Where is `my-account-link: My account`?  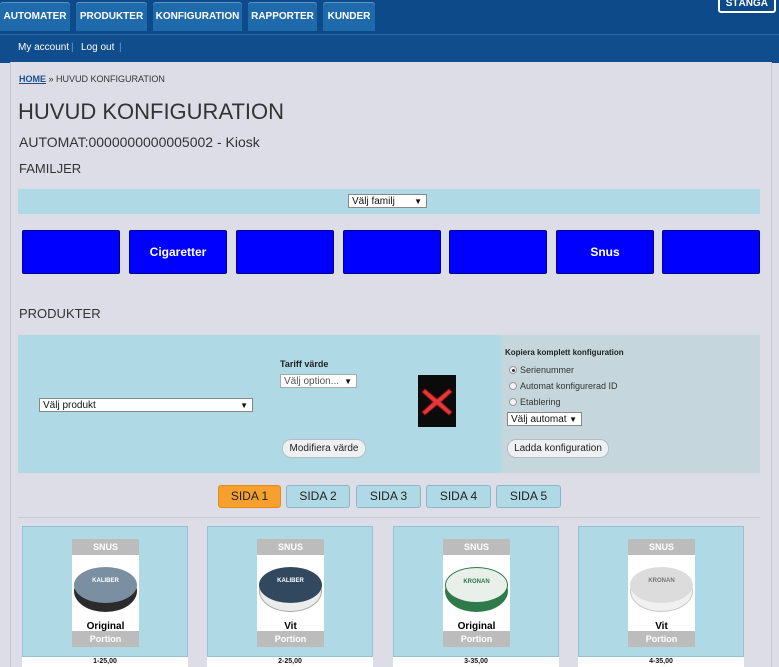 my-account-link: My account is located at coordinates (43, 47).